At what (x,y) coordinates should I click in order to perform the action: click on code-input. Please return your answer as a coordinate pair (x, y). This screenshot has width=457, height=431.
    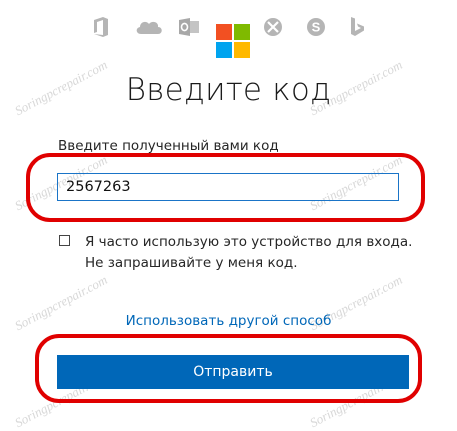
    Looking at the image, I should click on (228, 187).